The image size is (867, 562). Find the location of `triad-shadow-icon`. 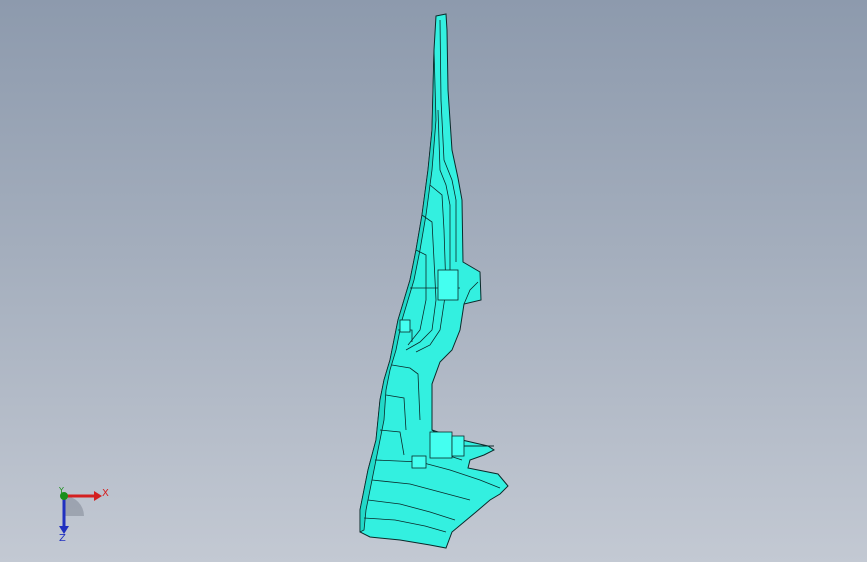

triad-shadow-icon is located at coordinates (74, 506).